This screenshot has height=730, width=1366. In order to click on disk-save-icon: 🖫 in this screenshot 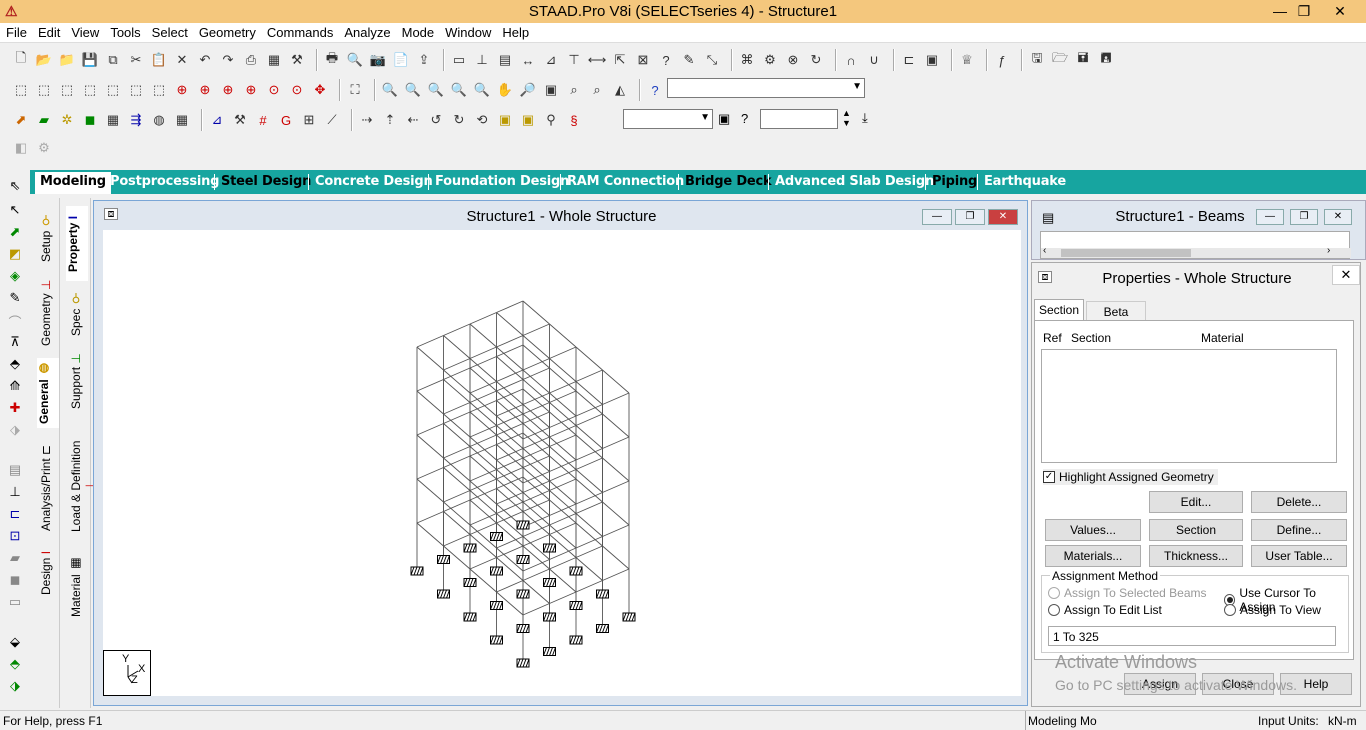, I will do `click(1037, 59)`.